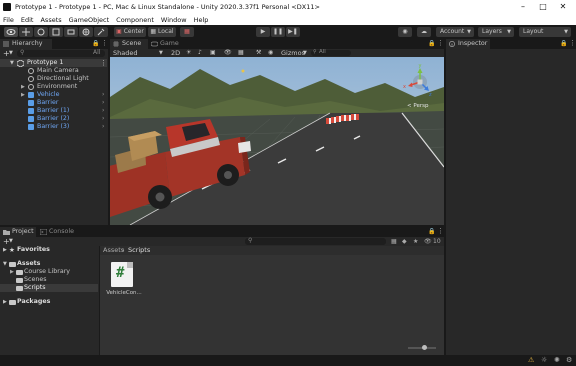 The height and width of the screenshot is (366, 576). Describe the element at coordinates (569, 360) in the screenshot. I see `settings-icon: ⚙` at that location.